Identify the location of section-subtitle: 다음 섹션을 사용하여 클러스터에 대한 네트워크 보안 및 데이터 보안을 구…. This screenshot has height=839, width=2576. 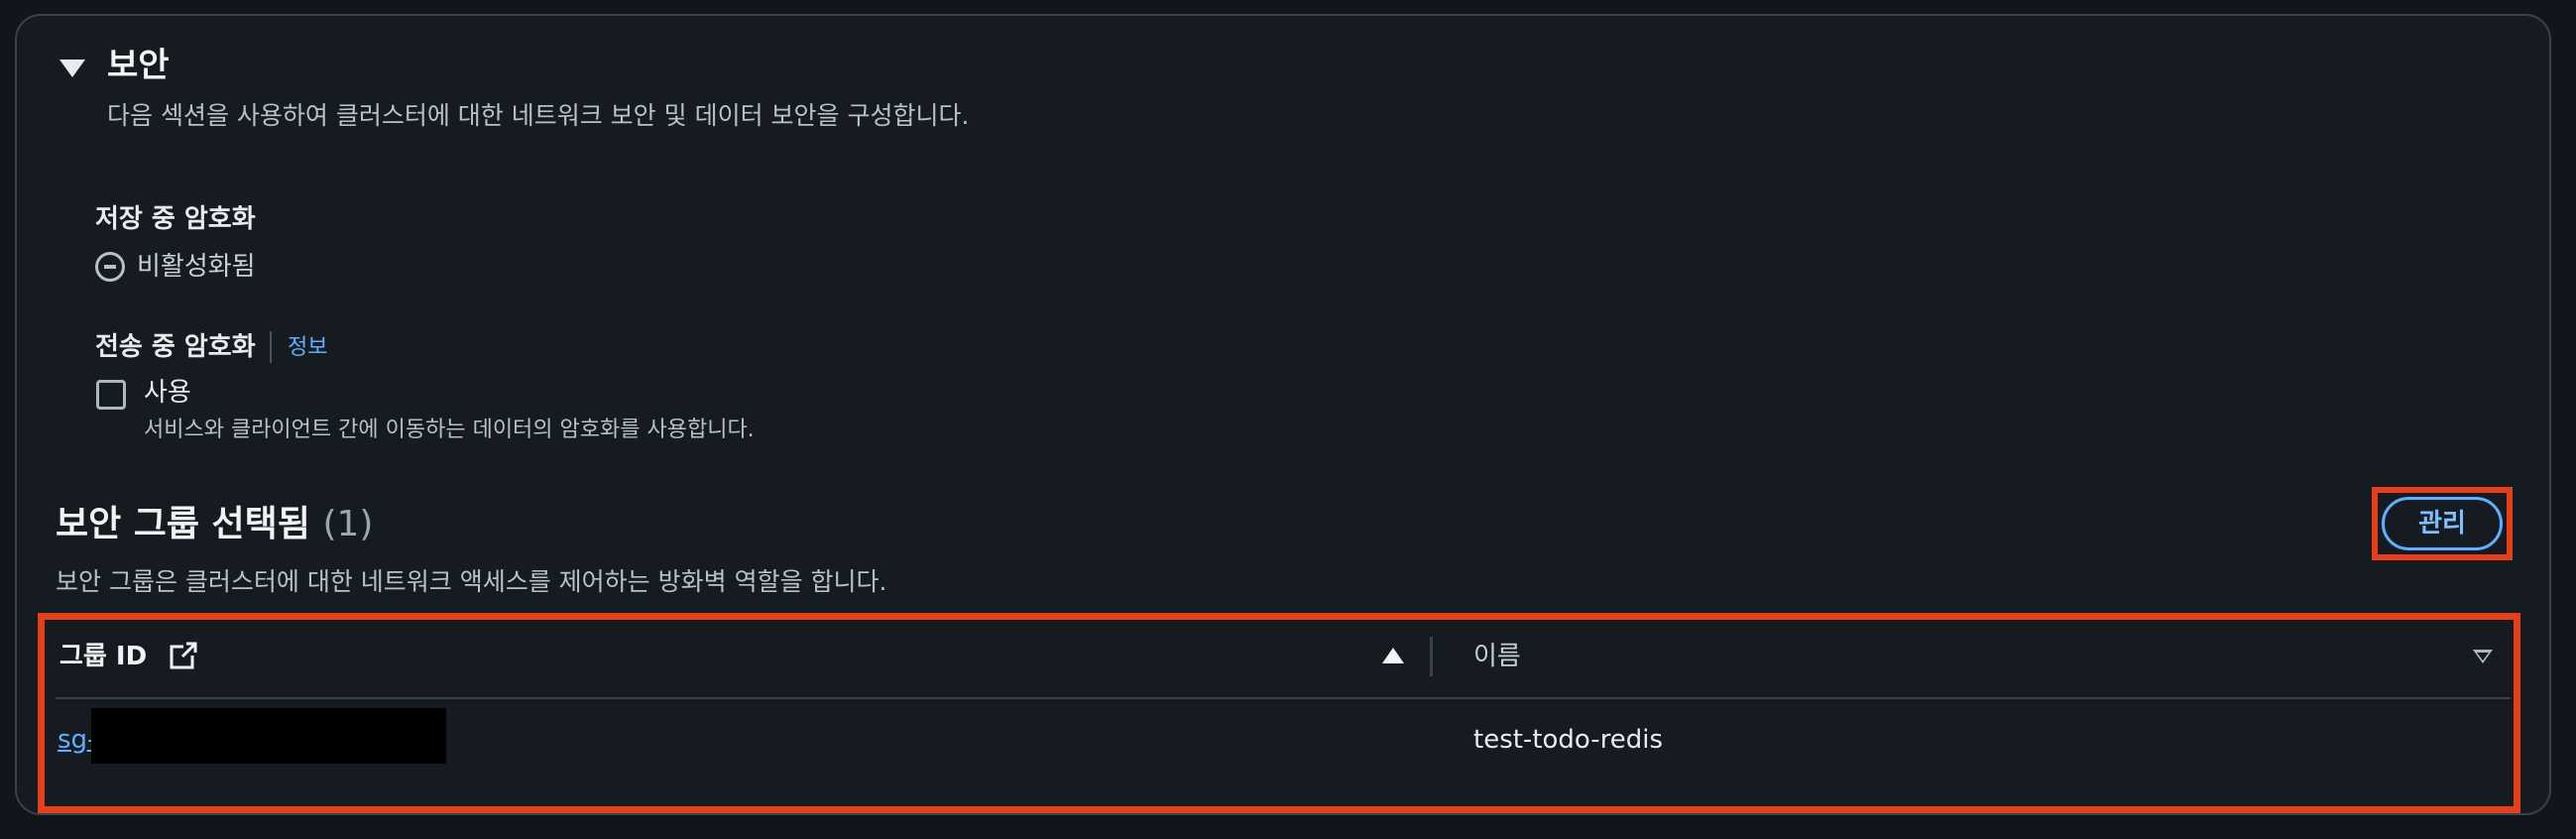
(538, 116).